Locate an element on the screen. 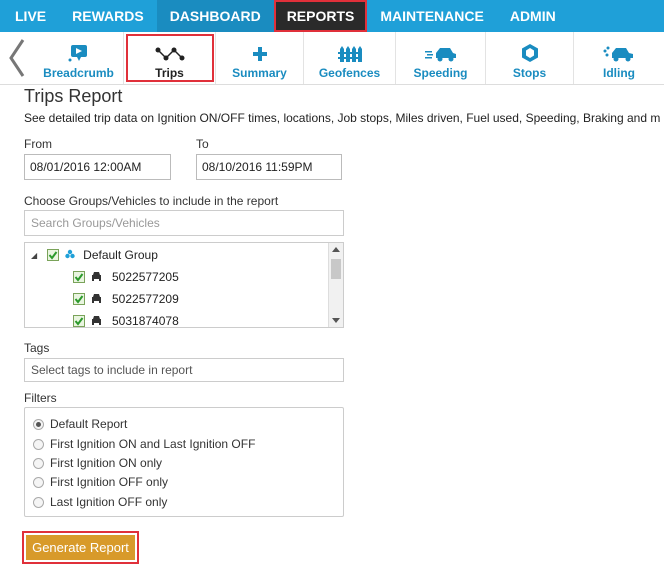  search-groups-input is located at coordinates (184, 223).